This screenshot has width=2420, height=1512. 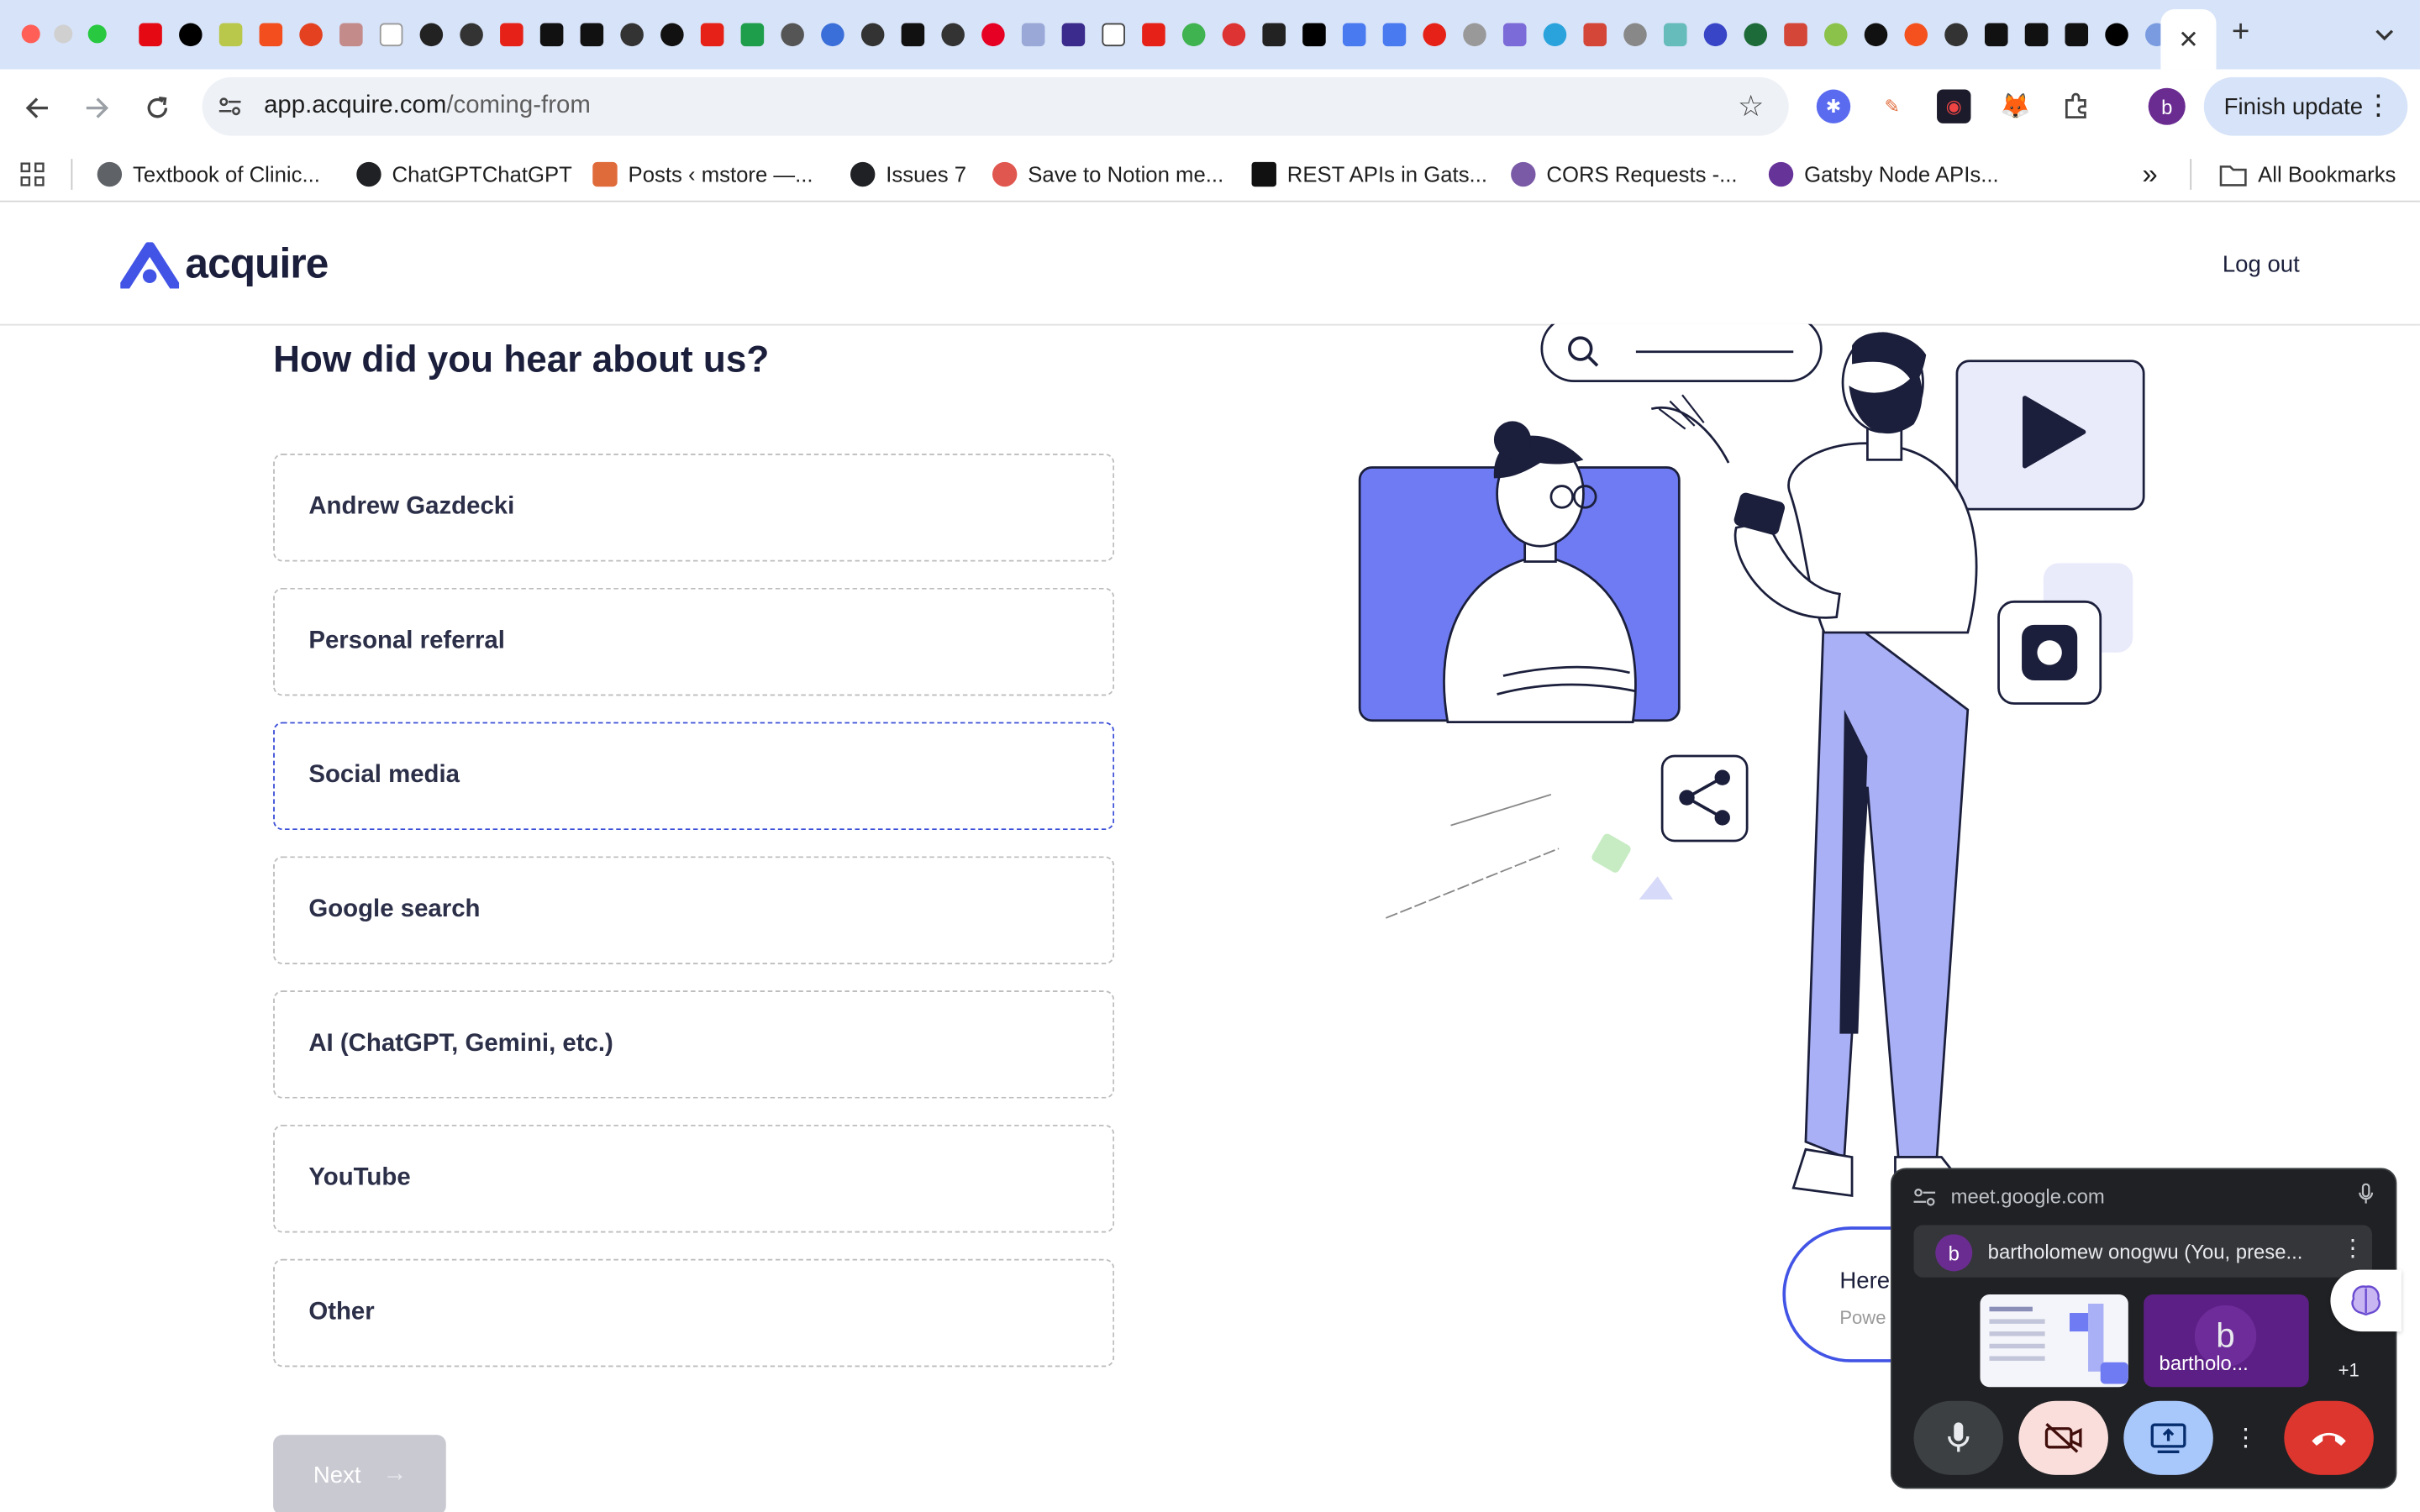 What do you see at coordinates (37, 108) in the screenshot?
I see `back-button` at bounding box center [37, 108].